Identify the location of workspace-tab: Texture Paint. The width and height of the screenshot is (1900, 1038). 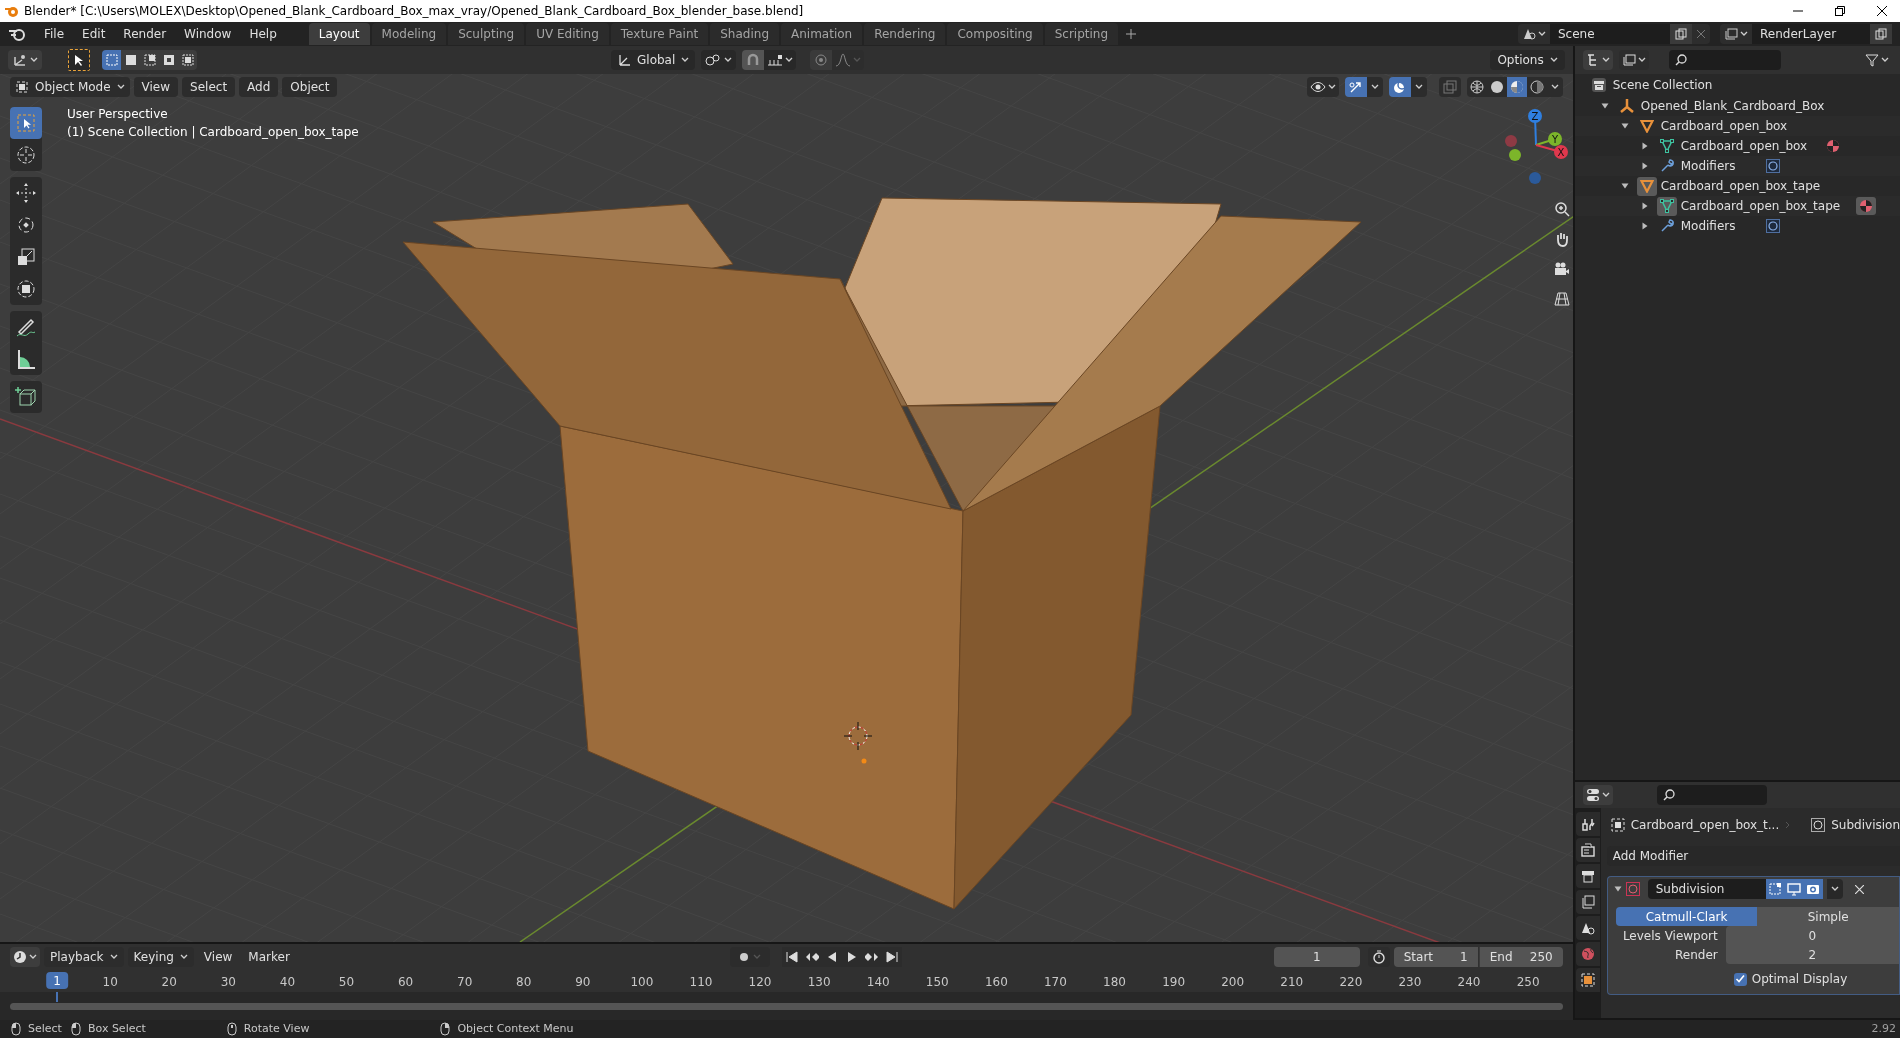
(659, 34).